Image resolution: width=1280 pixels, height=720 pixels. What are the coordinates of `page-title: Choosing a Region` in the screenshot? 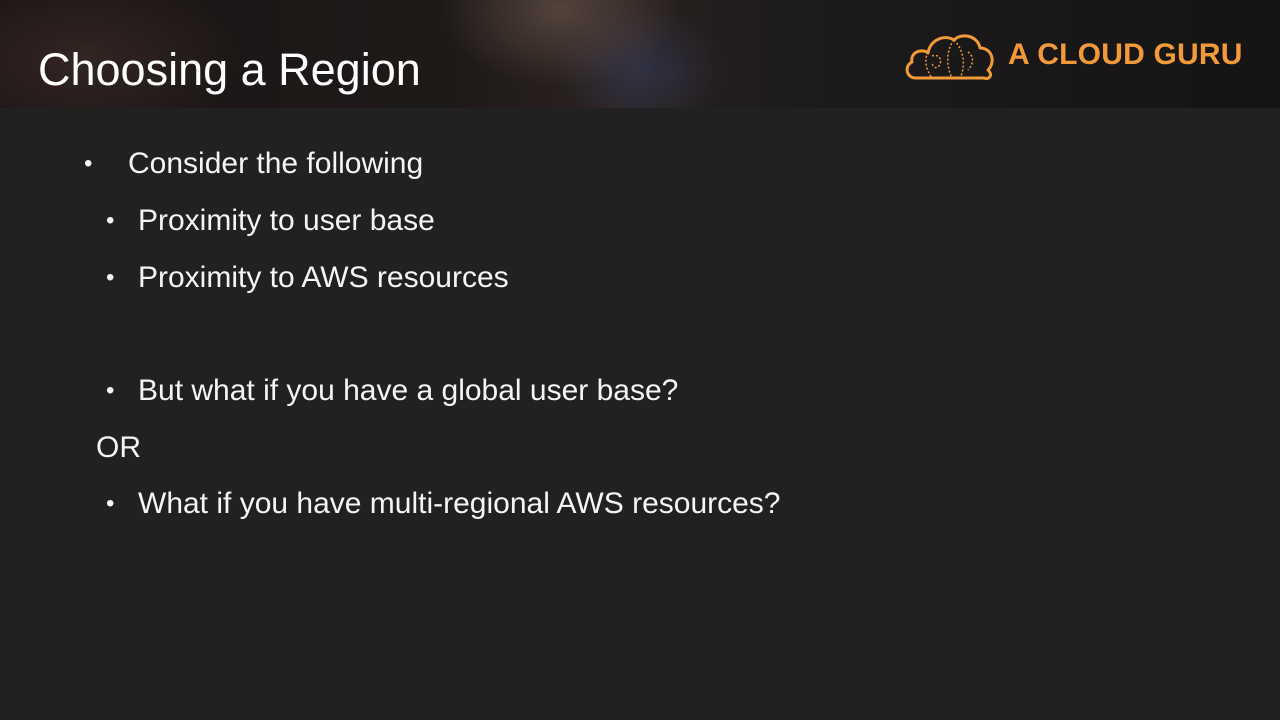 It's located at (229, 69).